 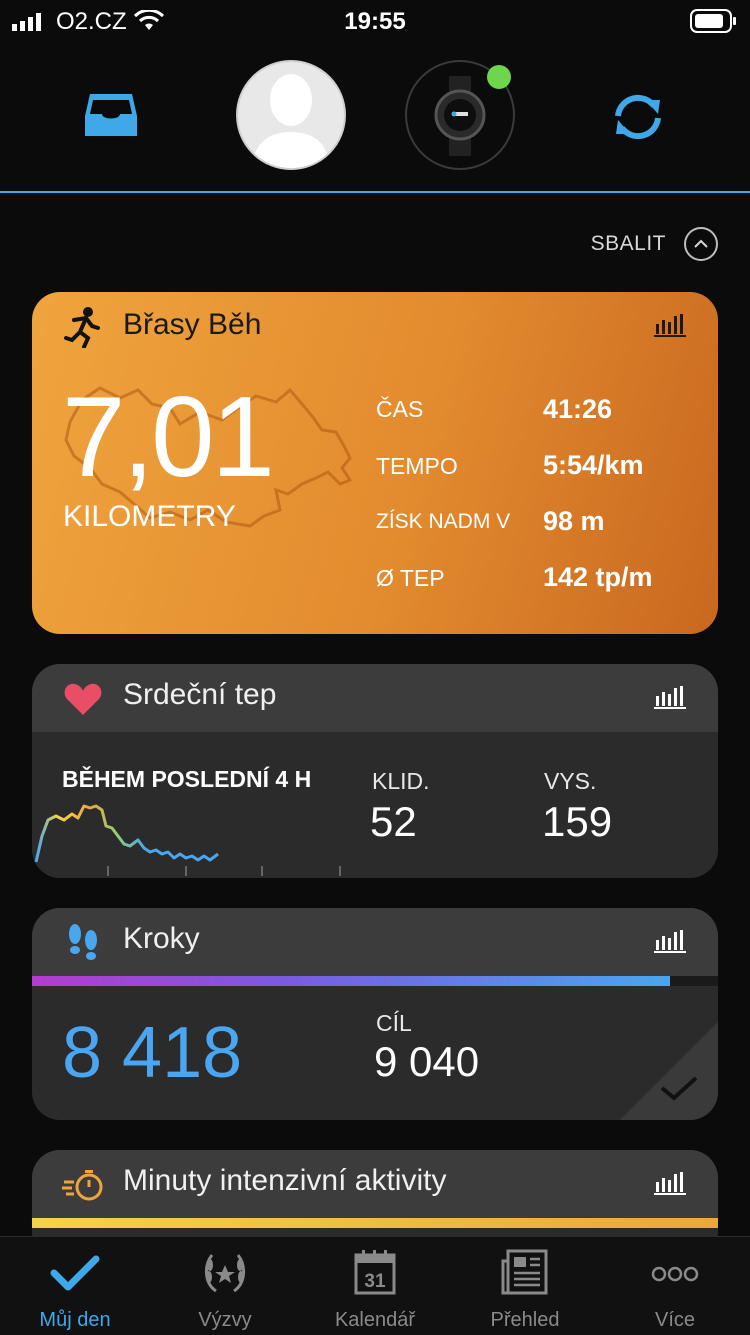 I want to click on running-icon, so click(x=82, y=327).